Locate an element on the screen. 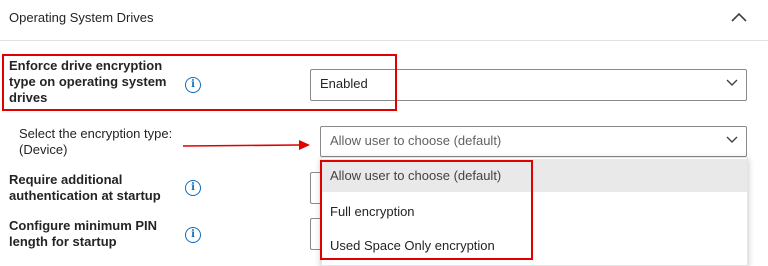 The height and width of the screenshot is (266, 768). encryption-type-value: Allow user to choose (default) is located at coordinates (416, 140).